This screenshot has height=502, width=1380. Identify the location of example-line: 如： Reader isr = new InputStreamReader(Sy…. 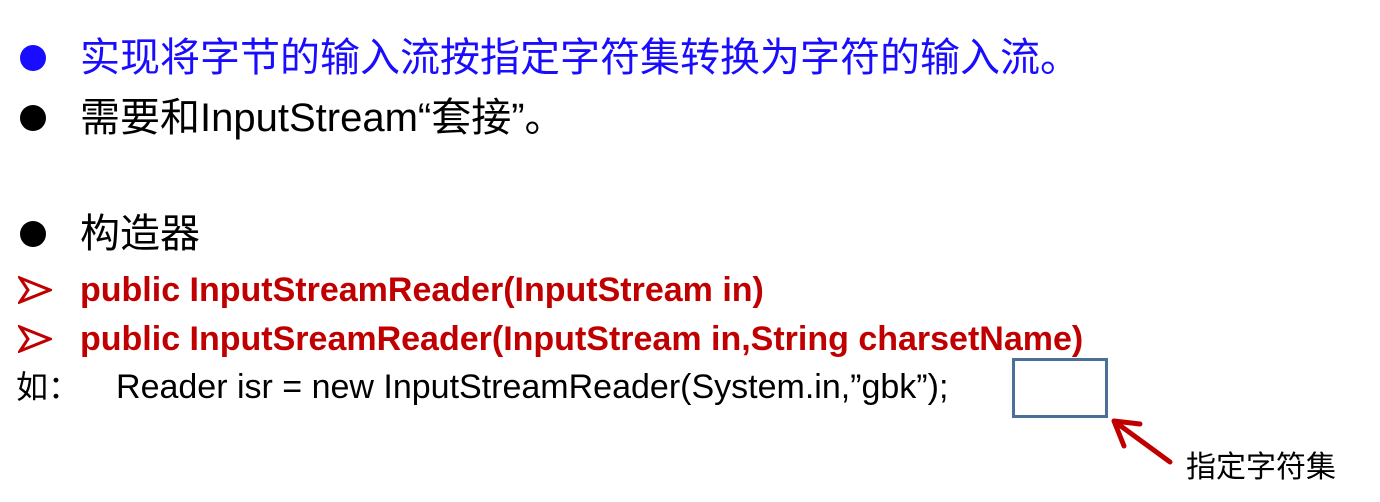
(474, 387).